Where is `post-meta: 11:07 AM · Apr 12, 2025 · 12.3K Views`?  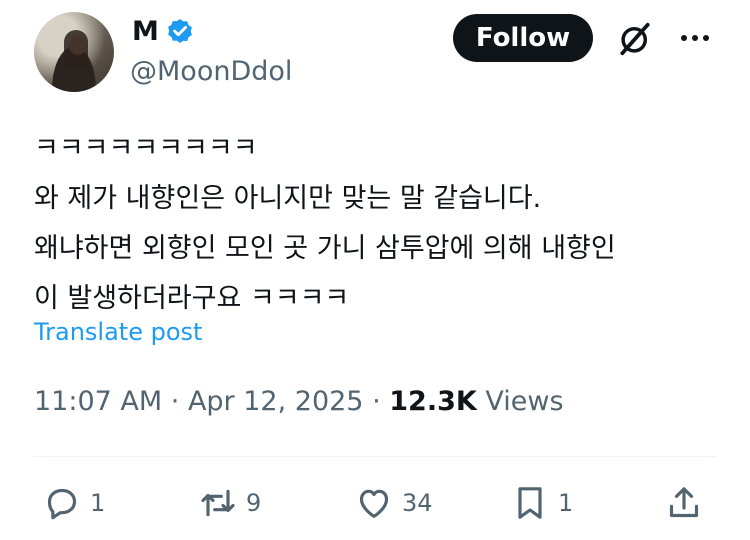
post-meta: 11:07 AM · Apr 12, 2025 · 12.3K Views is located at coordinates (299, 401).